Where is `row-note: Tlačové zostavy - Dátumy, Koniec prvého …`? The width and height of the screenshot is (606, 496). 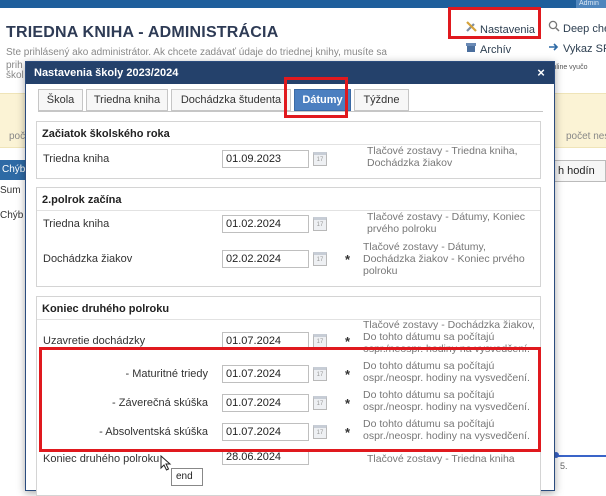 row-note: Tlačové zostavy - Dátumy, Koniec prvého … is located at coordinates (446, 223).